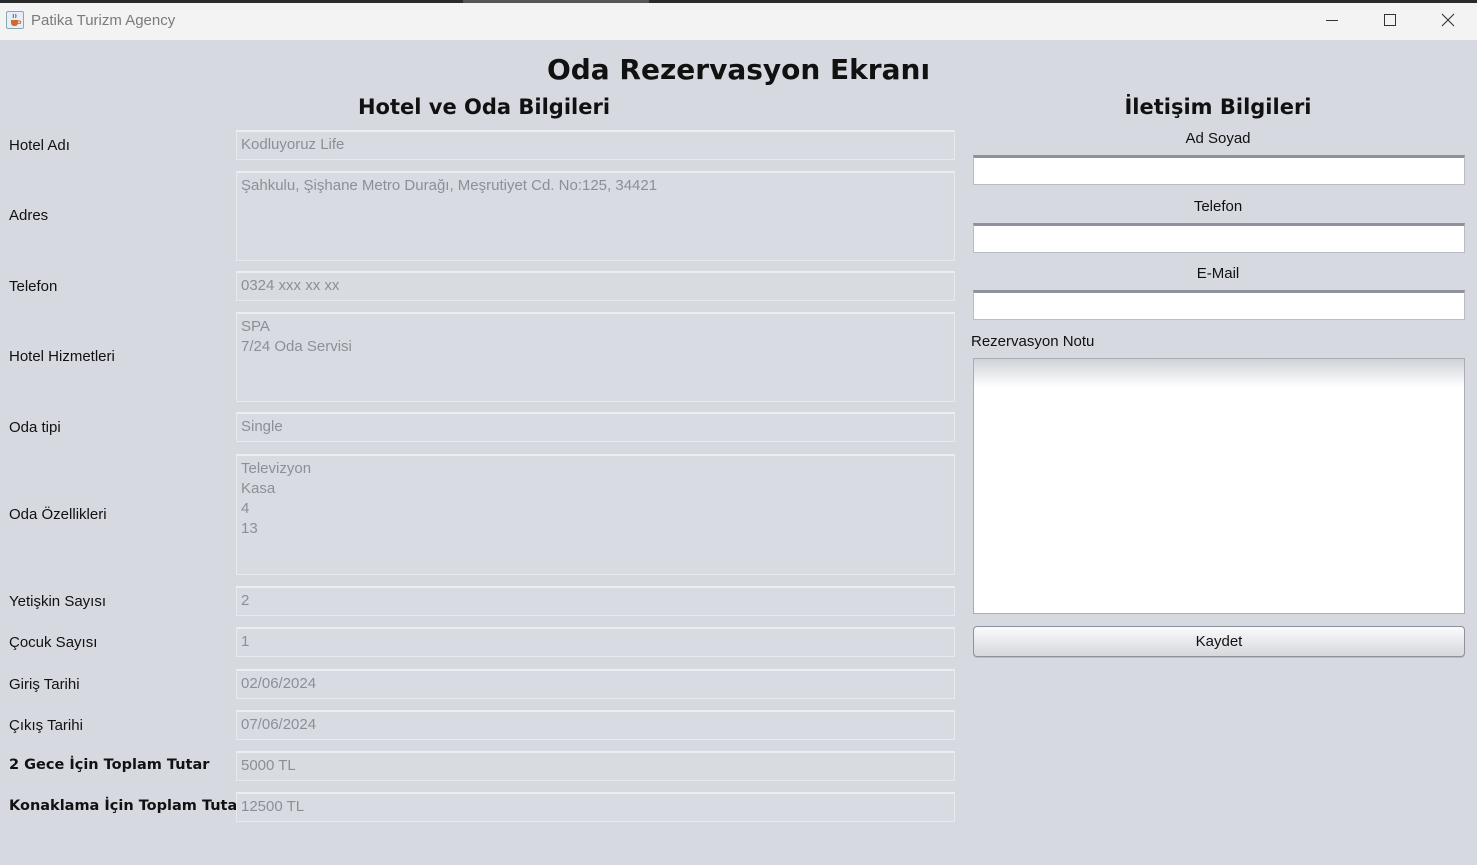  What do you see at coordinates (738, 20) in the screenshot?
I see `window-title-bar: Patika Turizm Agency` at bounding box center [738, 20].